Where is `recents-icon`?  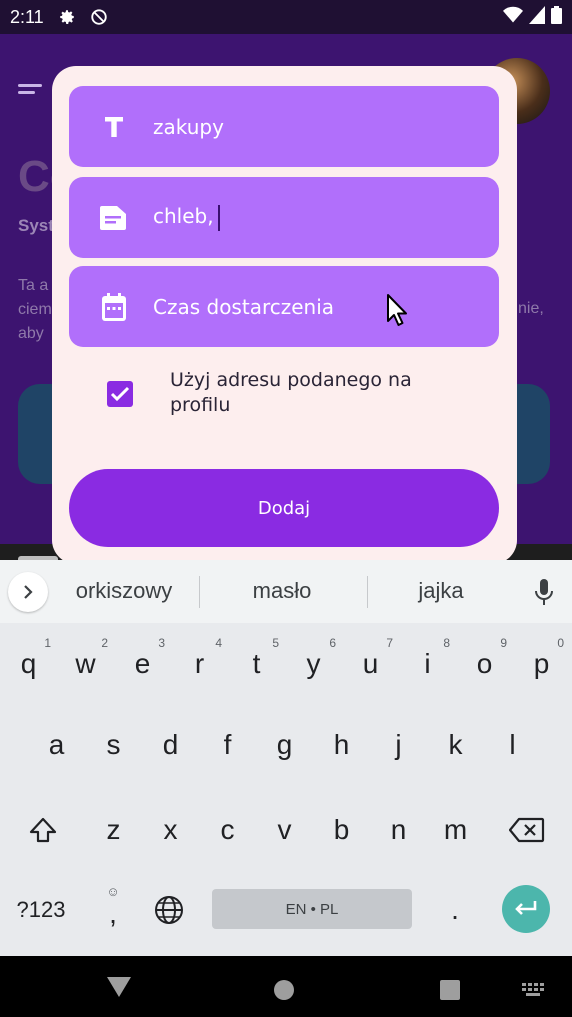 recents-icon is located at coordinates (450, 990).